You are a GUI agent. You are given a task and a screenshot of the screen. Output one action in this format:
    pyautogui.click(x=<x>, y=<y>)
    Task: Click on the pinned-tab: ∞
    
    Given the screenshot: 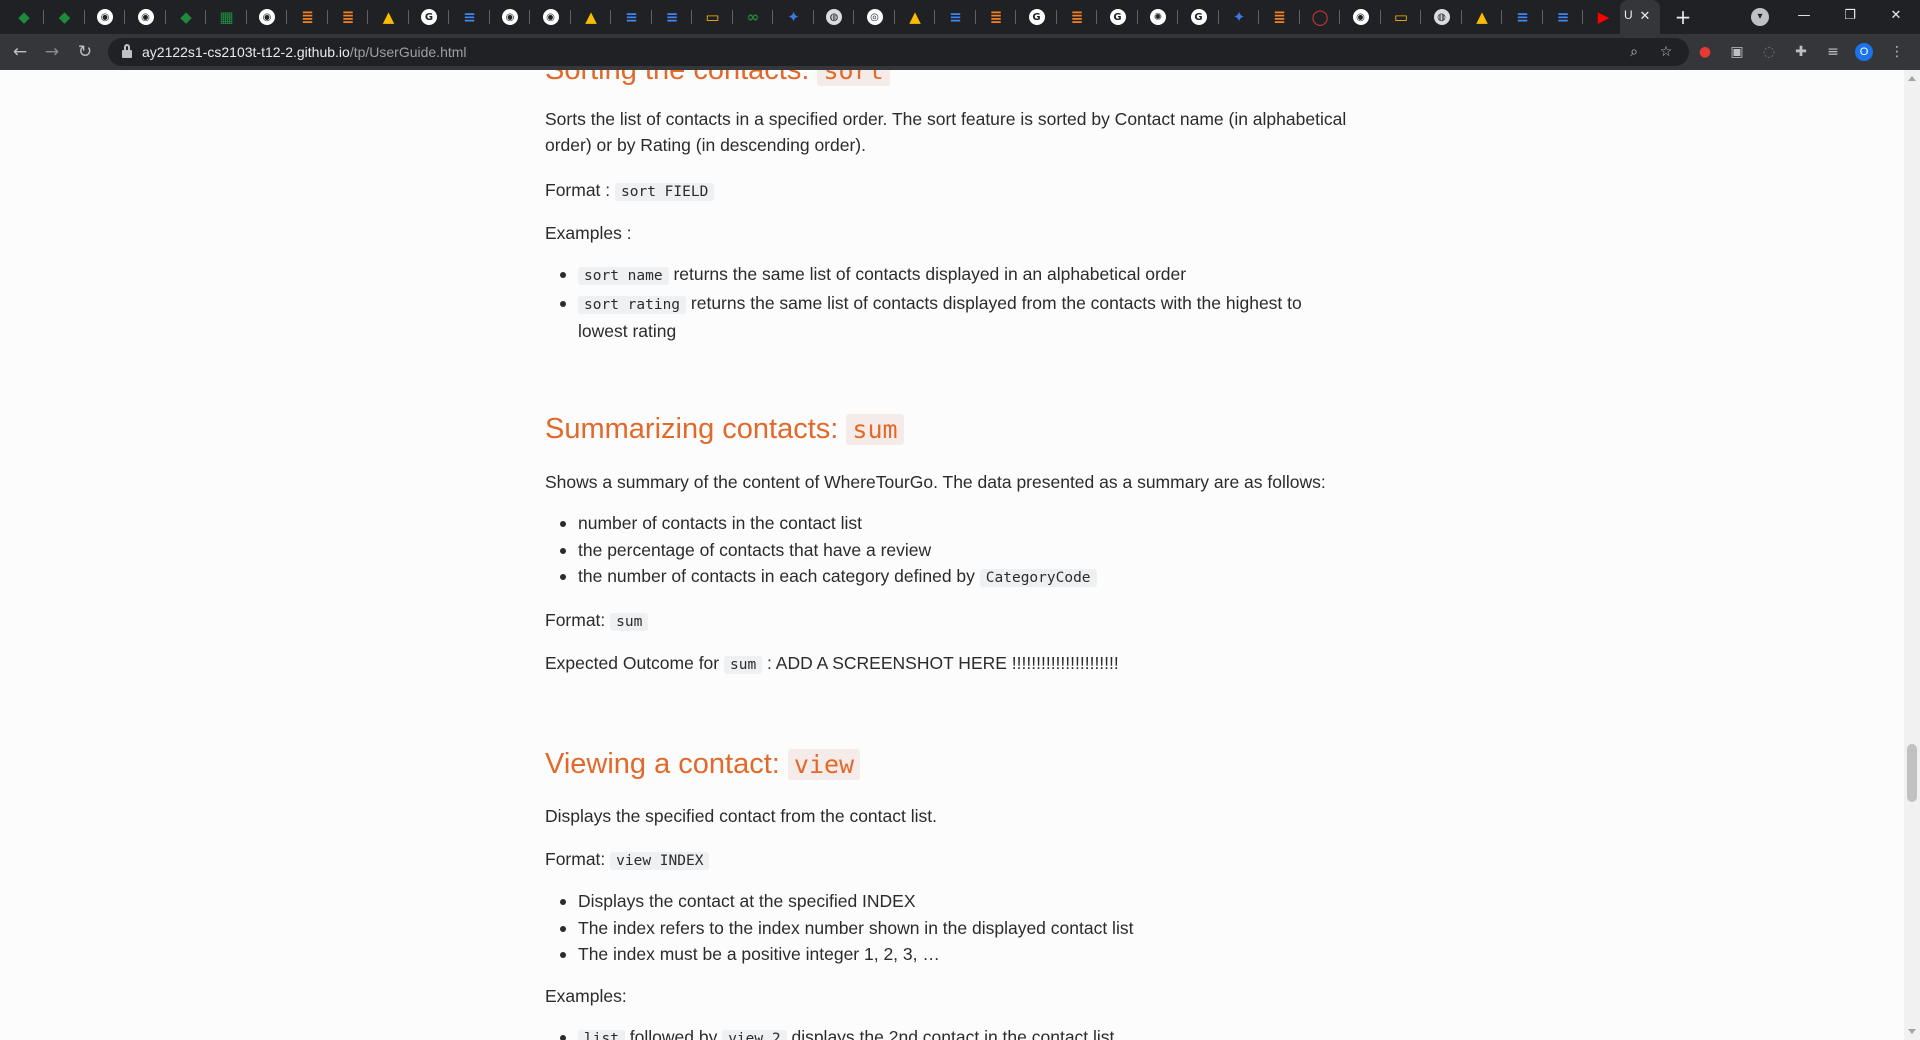 What is the action you would take?
    pyautogui.click(x=753, y=17)
    